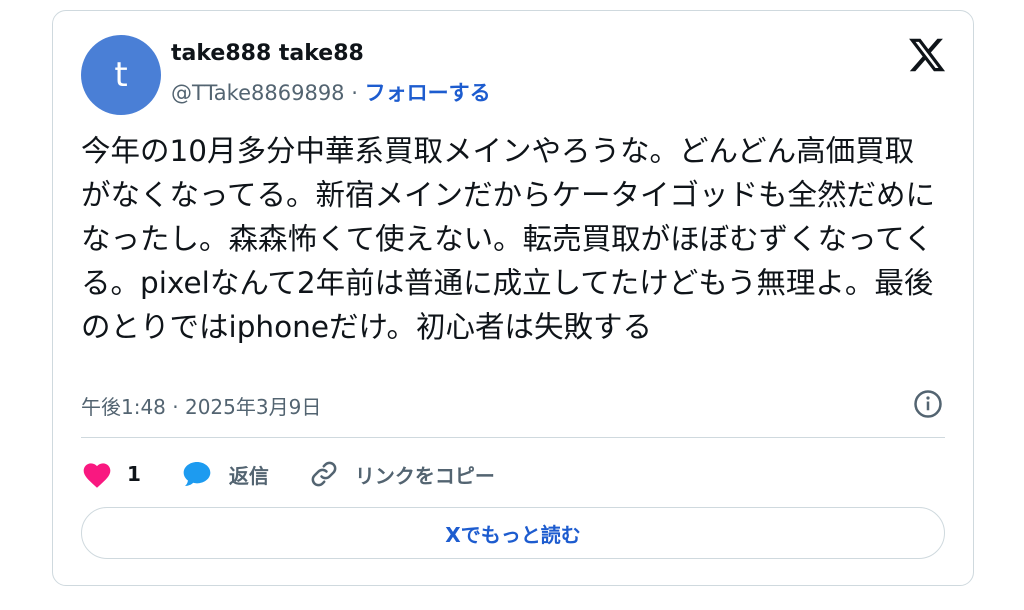 The width and height of the screenshot is (1024, 610). I want to click on reply-label: 返信, so click(248, 475).